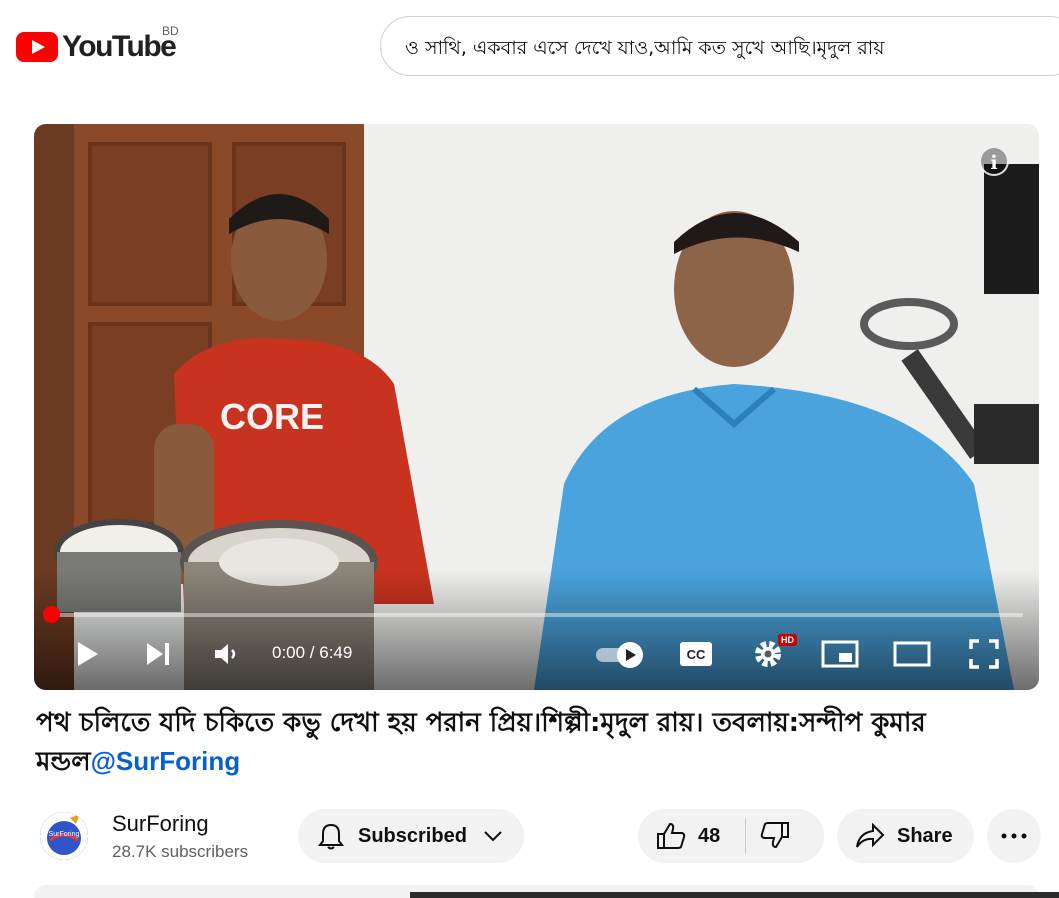  What do you see at coordinates (870, 835) in the screenshot?
I see `share-arrow-icon` at bounding box center [870, 835].